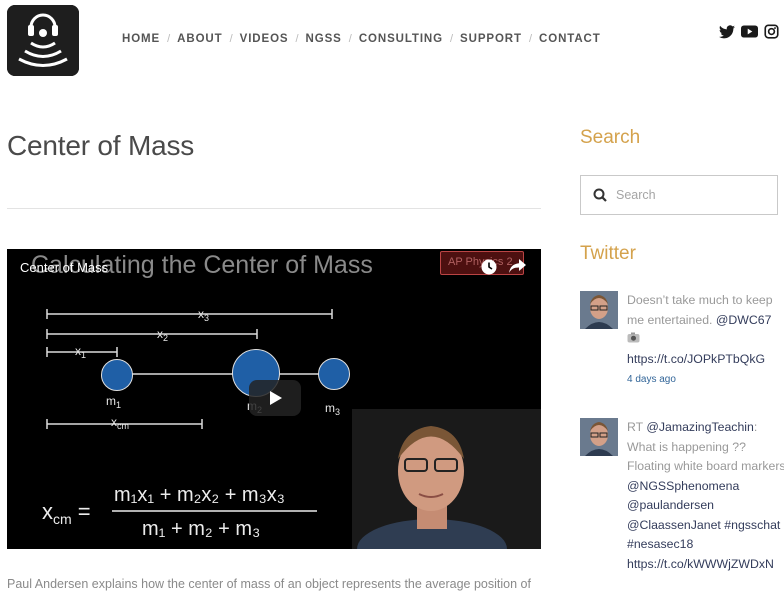  Describe the element at coordinates (727, 31) in the screenshot. I see `twitter-icon` at that location.